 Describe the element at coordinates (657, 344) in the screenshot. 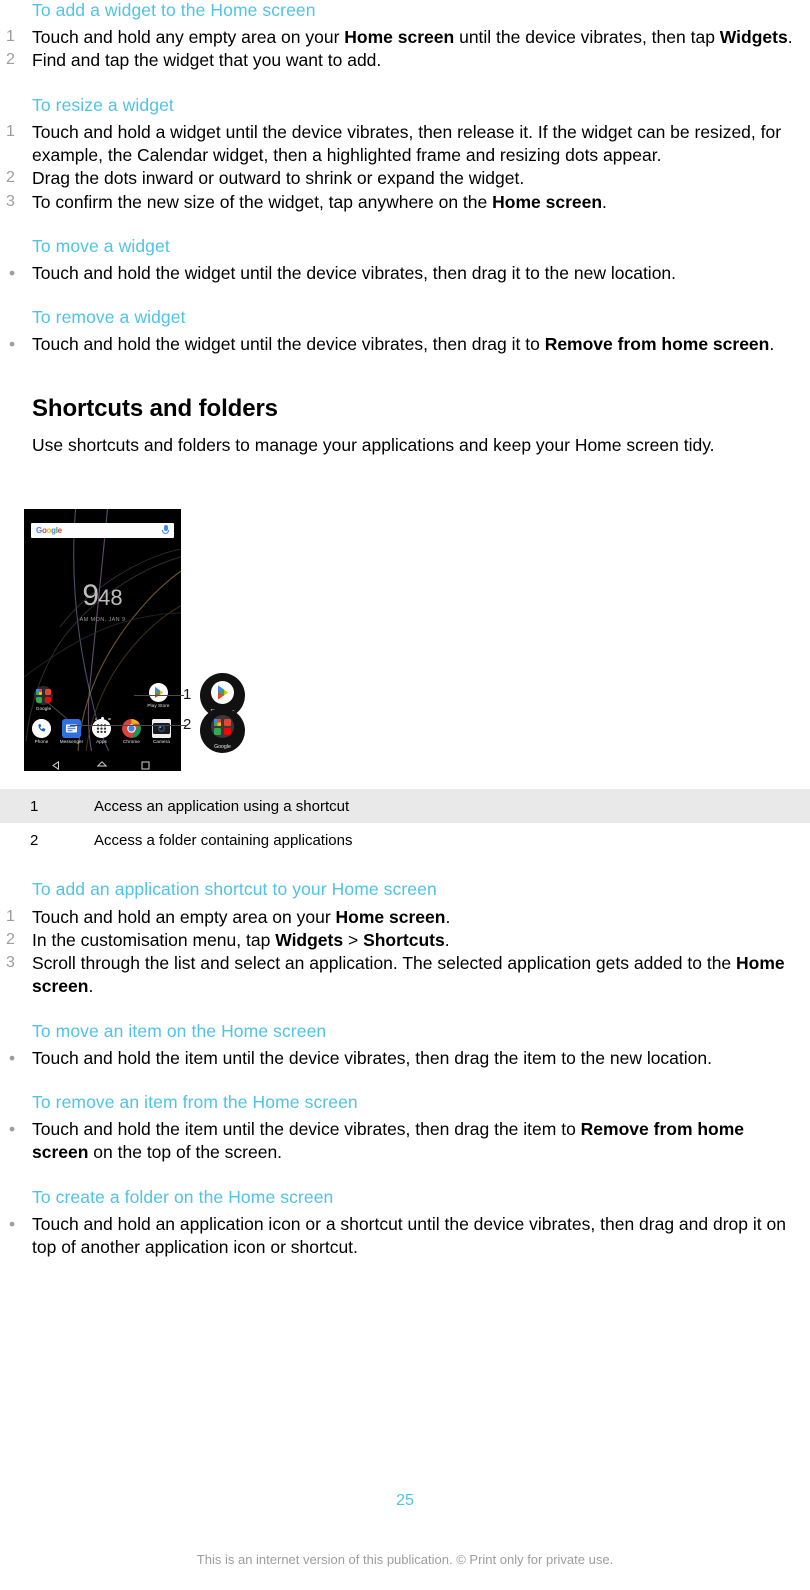

I see `emphasised-term: Remove from home screen` at that location.